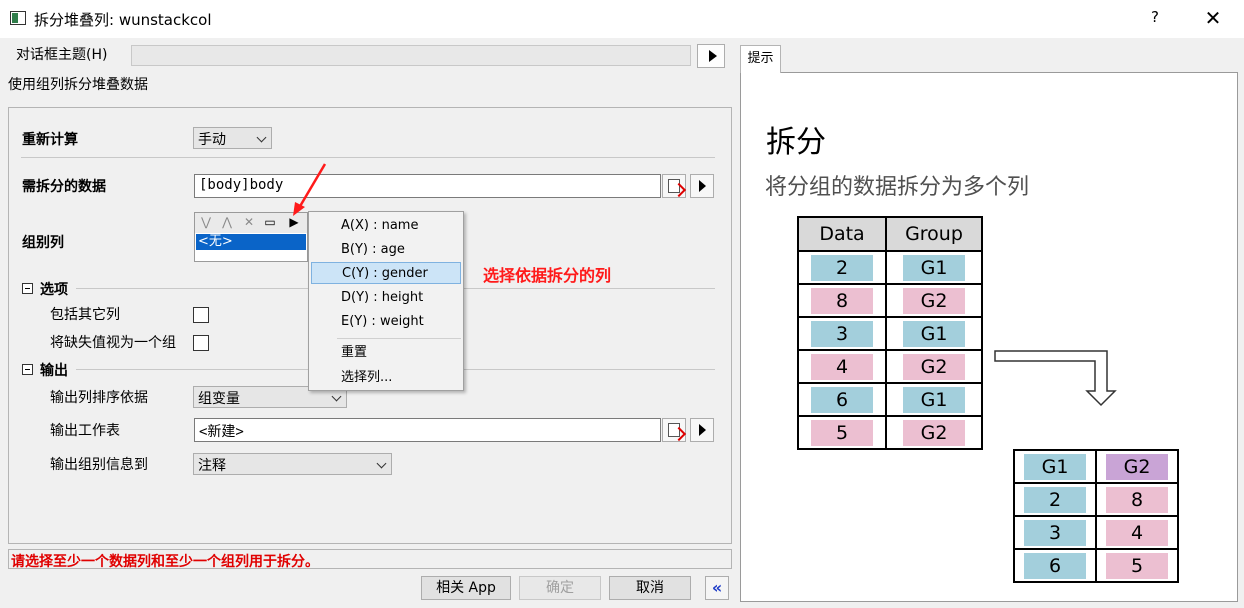  I want to click on split-data-input: [body]body, so click(427, 186).